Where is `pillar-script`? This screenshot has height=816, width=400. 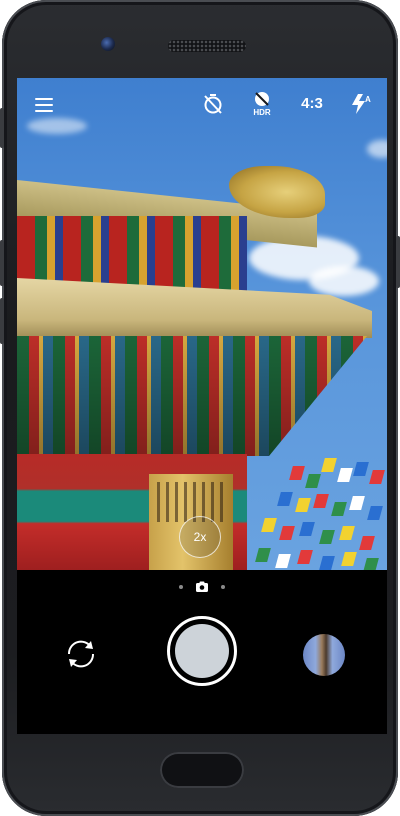
pillar-script is located at coordinates (191, 502).